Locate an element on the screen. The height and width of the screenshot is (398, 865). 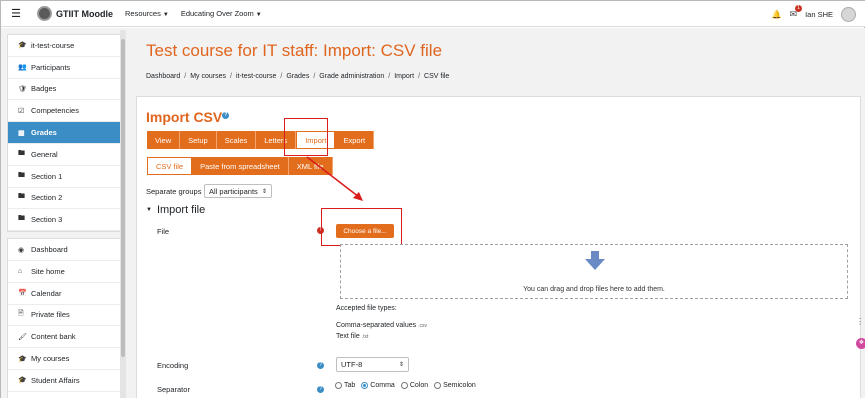
sidebar-item-calendar: 📅 Calendar is located at coordinates (65, 294).